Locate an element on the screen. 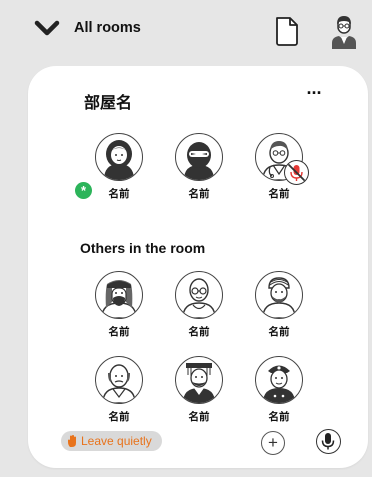 The image size is (372, 477). microphone-button is located at coordinates (328, 441).